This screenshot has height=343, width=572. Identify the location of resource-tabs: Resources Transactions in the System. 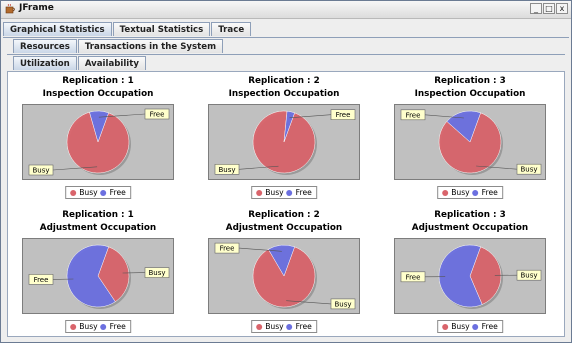
(118, 46).